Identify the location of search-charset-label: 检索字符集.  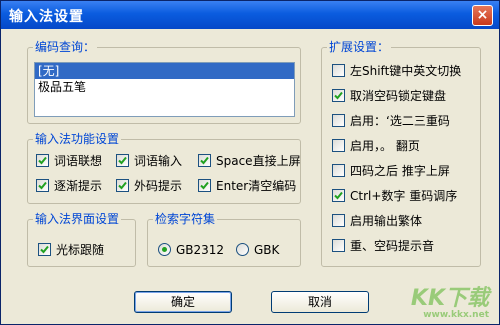
(185, 219).